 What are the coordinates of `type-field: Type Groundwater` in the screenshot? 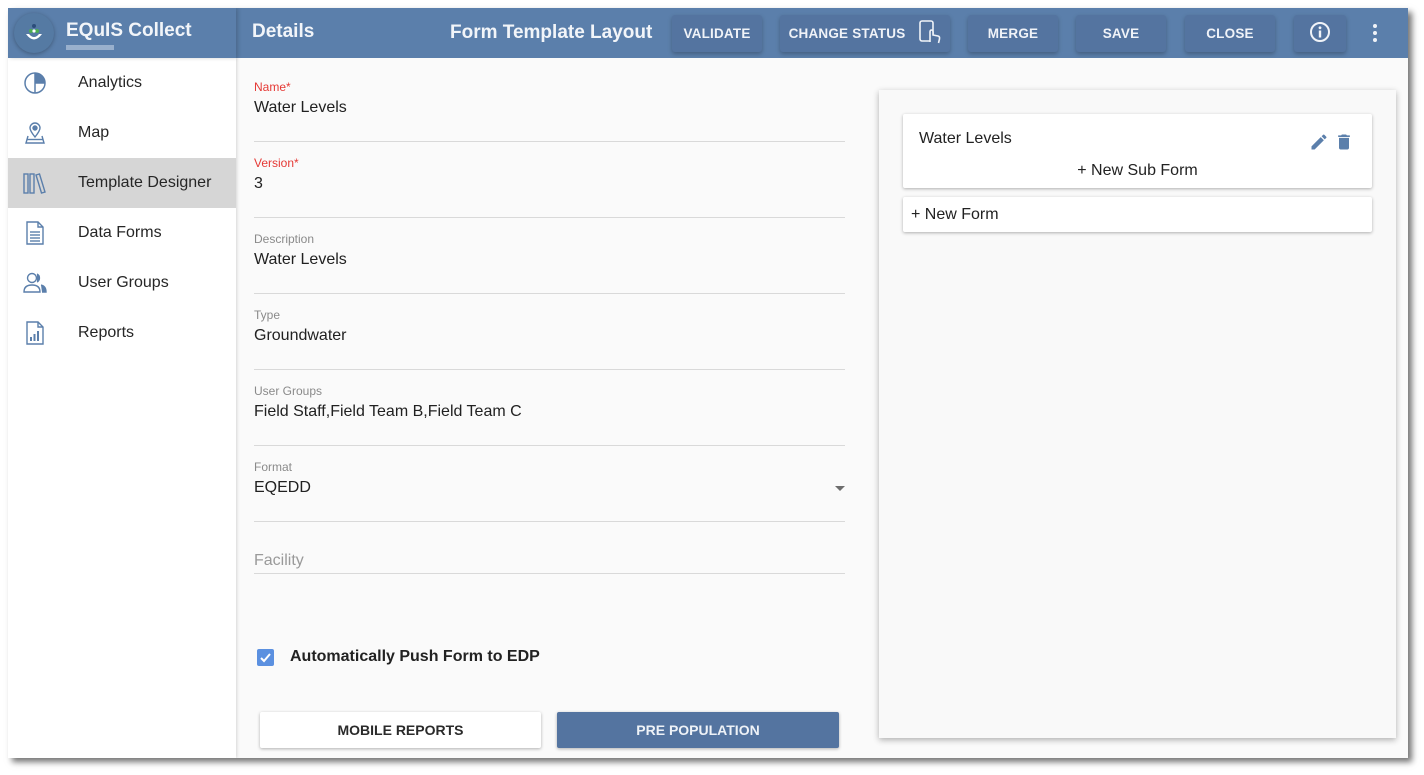 It's located at (549, 339).